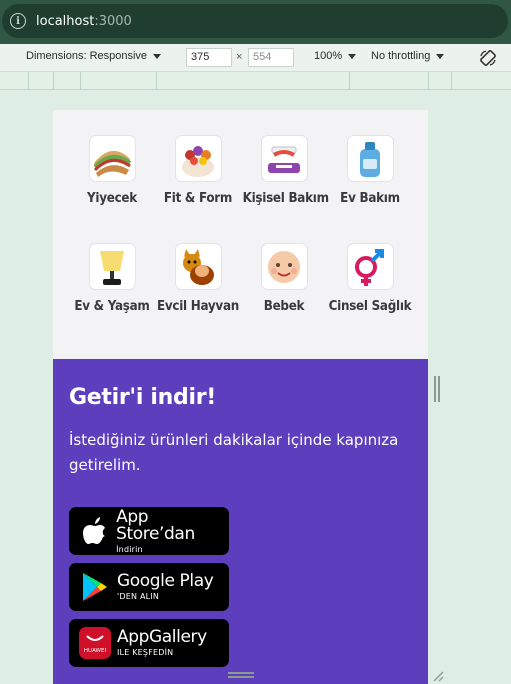 This screenshot has width=511, height=684. What do you see at coordinates (198, 198) in the screenshot?
I see `category-label: Fit & Form` at bounding box center [198, 198].